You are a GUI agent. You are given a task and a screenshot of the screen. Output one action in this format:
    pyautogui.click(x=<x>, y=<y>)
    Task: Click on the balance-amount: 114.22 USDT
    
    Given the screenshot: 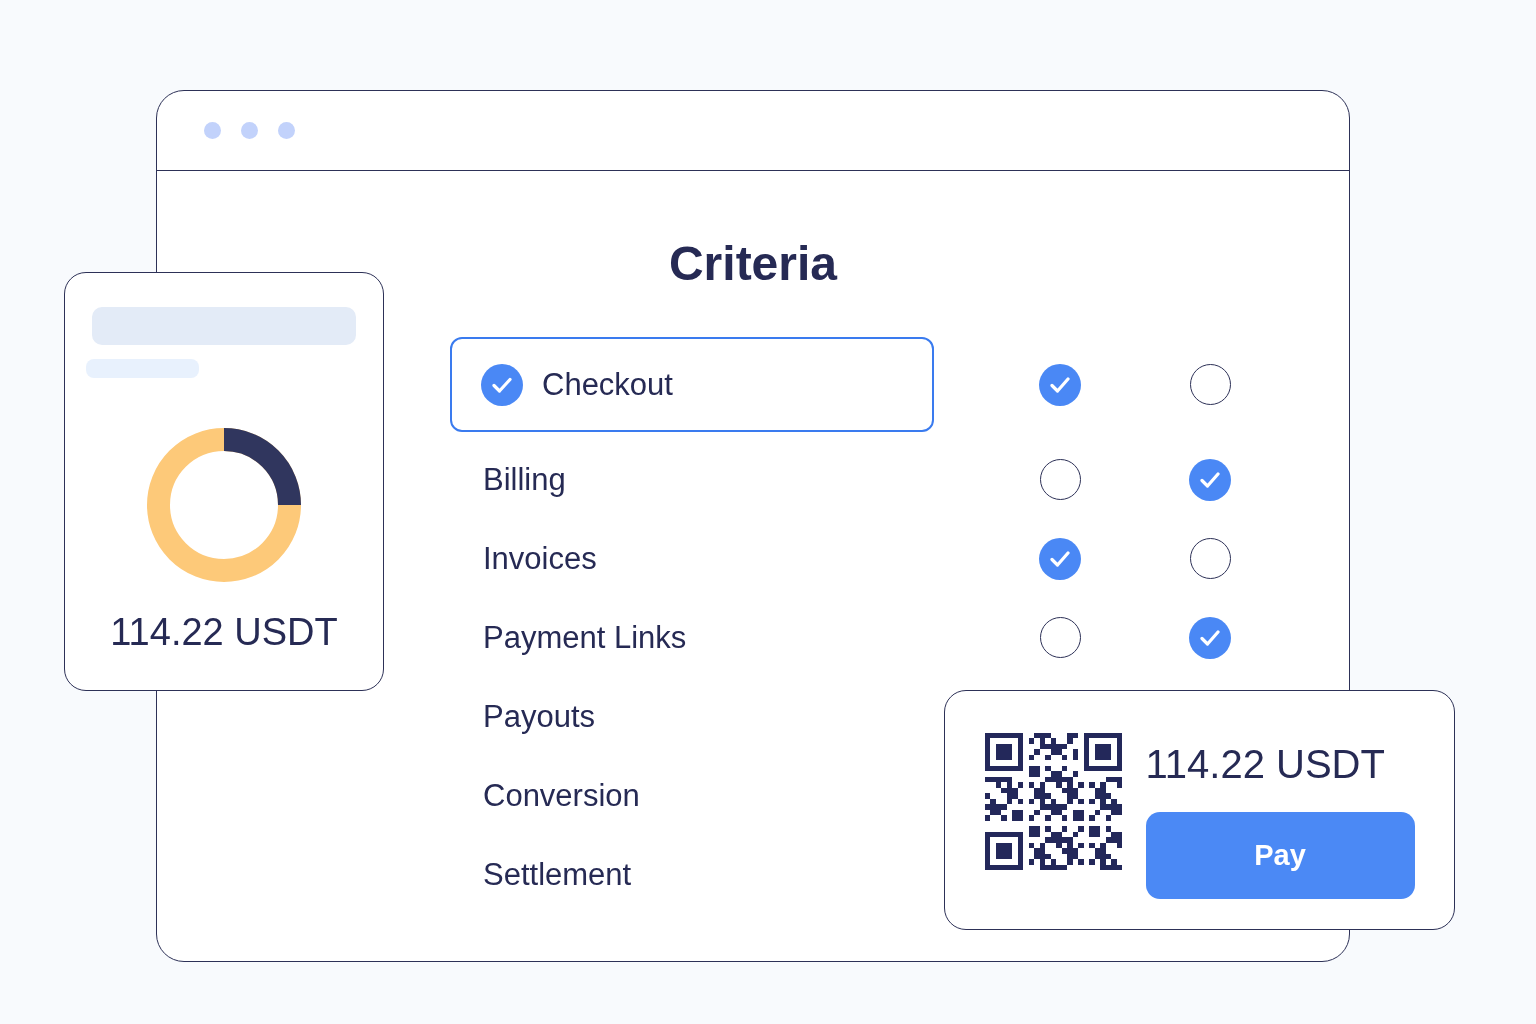 What is the action you would take?
    pyautogui.click(x=224, y=632)
    